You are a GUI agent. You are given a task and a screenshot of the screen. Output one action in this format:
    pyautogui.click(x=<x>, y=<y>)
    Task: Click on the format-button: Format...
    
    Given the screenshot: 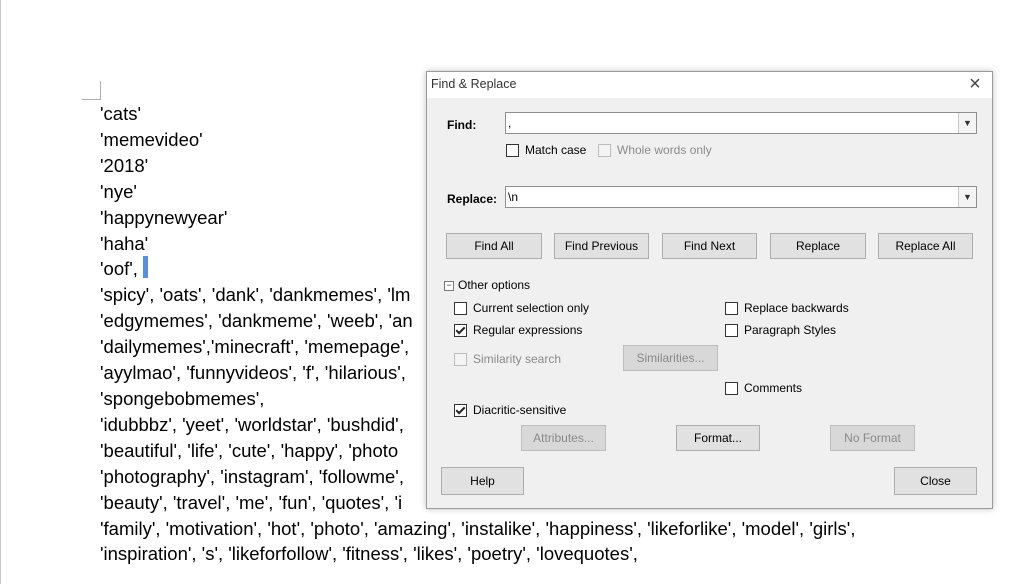 What is the action you would take?
    pyautogui.click(x=718, y=438)
    